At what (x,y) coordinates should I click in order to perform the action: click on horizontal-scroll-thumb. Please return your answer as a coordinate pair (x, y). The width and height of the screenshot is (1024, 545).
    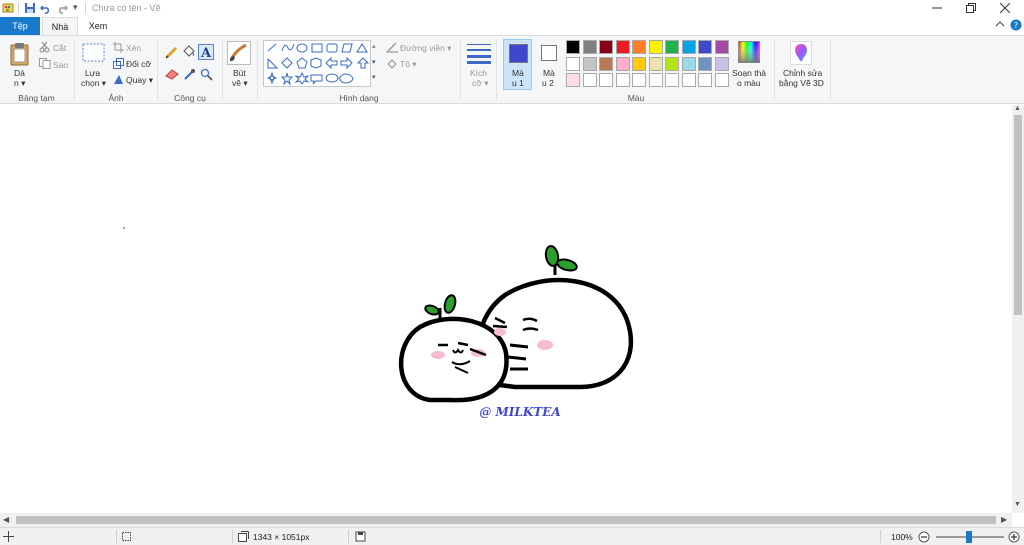
    Looking at the image, I should click on (506, 520).